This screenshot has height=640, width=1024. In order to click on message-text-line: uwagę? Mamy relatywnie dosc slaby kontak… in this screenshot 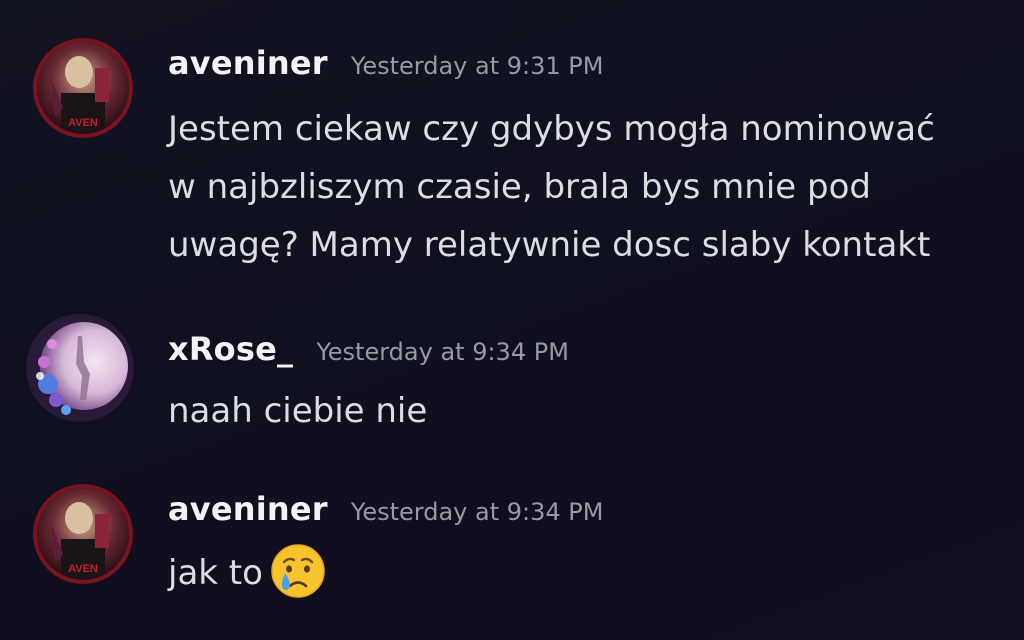, I will do `click(549, 245)`.